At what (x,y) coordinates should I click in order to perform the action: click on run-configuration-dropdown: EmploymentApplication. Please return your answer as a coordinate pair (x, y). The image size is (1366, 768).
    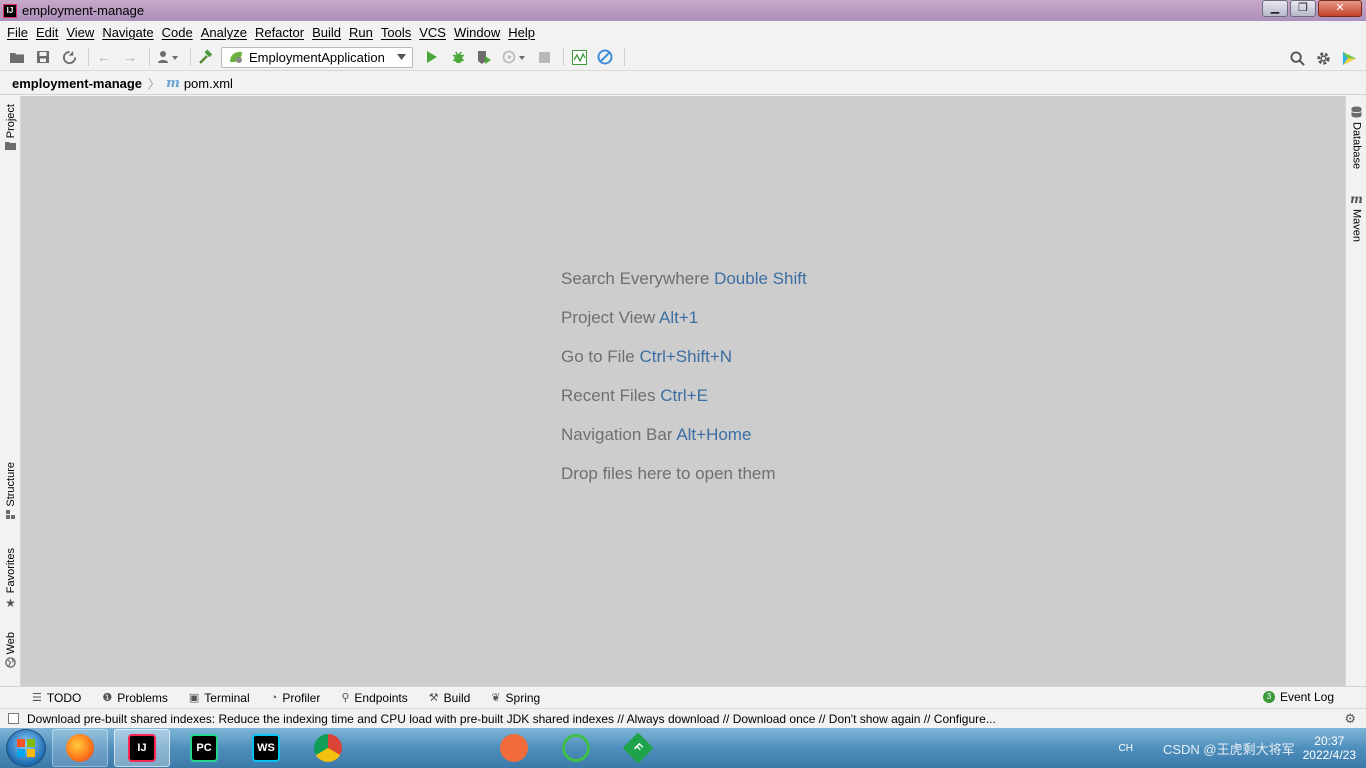
    Looking at the image, I should click on (317, 57).